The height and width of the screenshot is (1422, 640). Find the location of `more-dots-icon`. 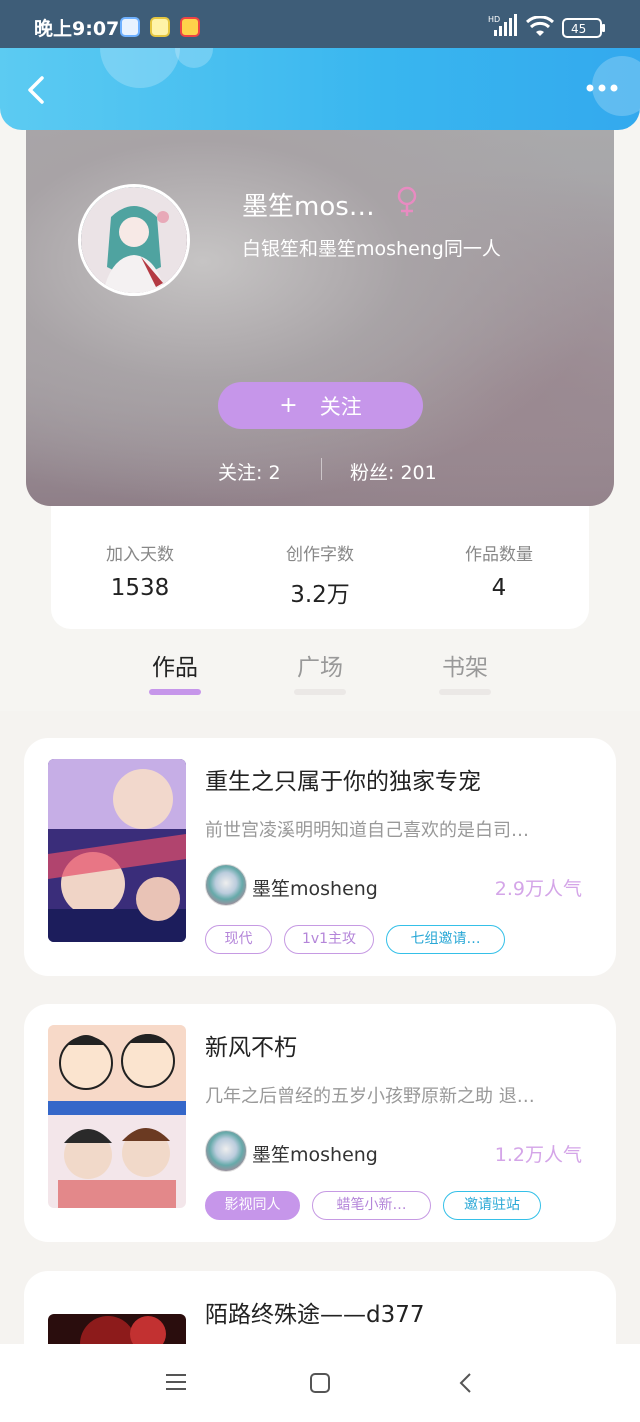

more-dots-icon is located at coordinates (602, 88).